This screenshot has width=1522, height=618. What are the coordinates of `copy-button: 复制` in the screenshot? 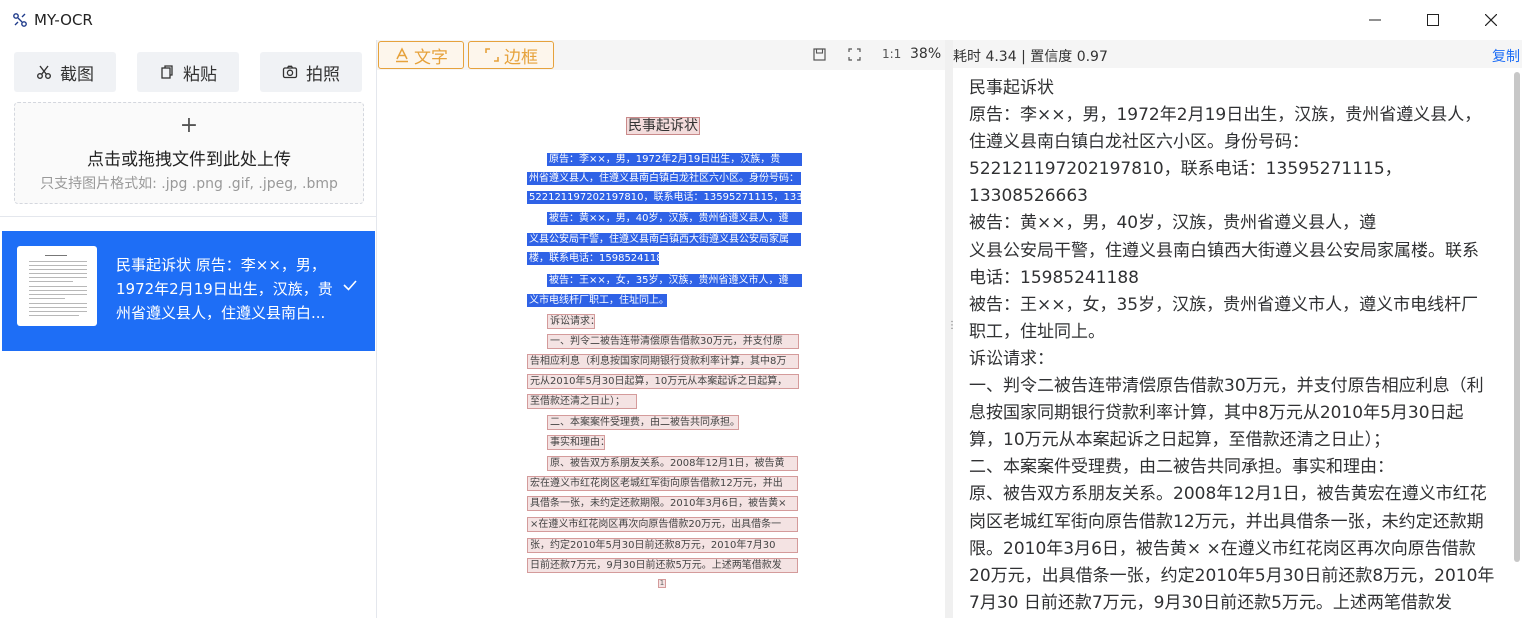 It's located at (1506, 56).